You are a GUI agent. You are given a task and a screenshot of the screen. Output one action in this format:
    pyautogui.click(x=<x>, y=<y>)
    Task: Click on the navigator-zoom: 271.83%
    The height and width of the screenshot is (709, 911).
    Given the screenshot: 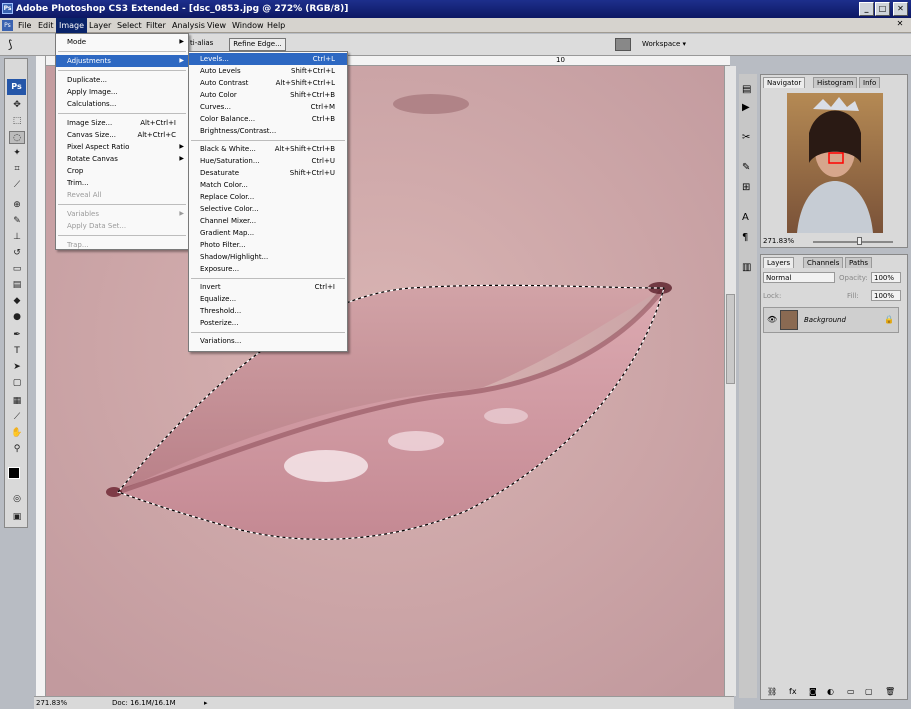 What is the action you would take?
    pyautogui.click(x=778, y=241)
    